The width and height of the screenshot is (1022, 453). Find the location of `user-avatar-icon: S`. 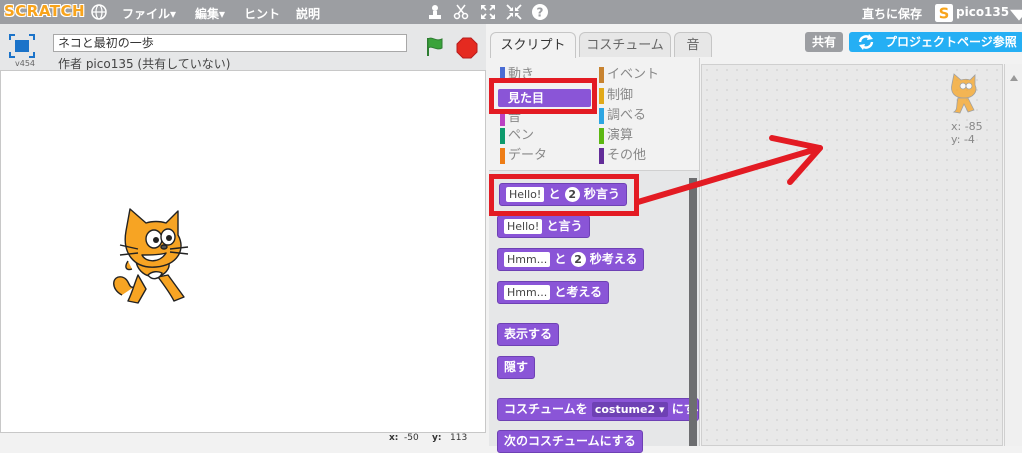

user-avatar-icon: S is located at coordinates (944, 13).